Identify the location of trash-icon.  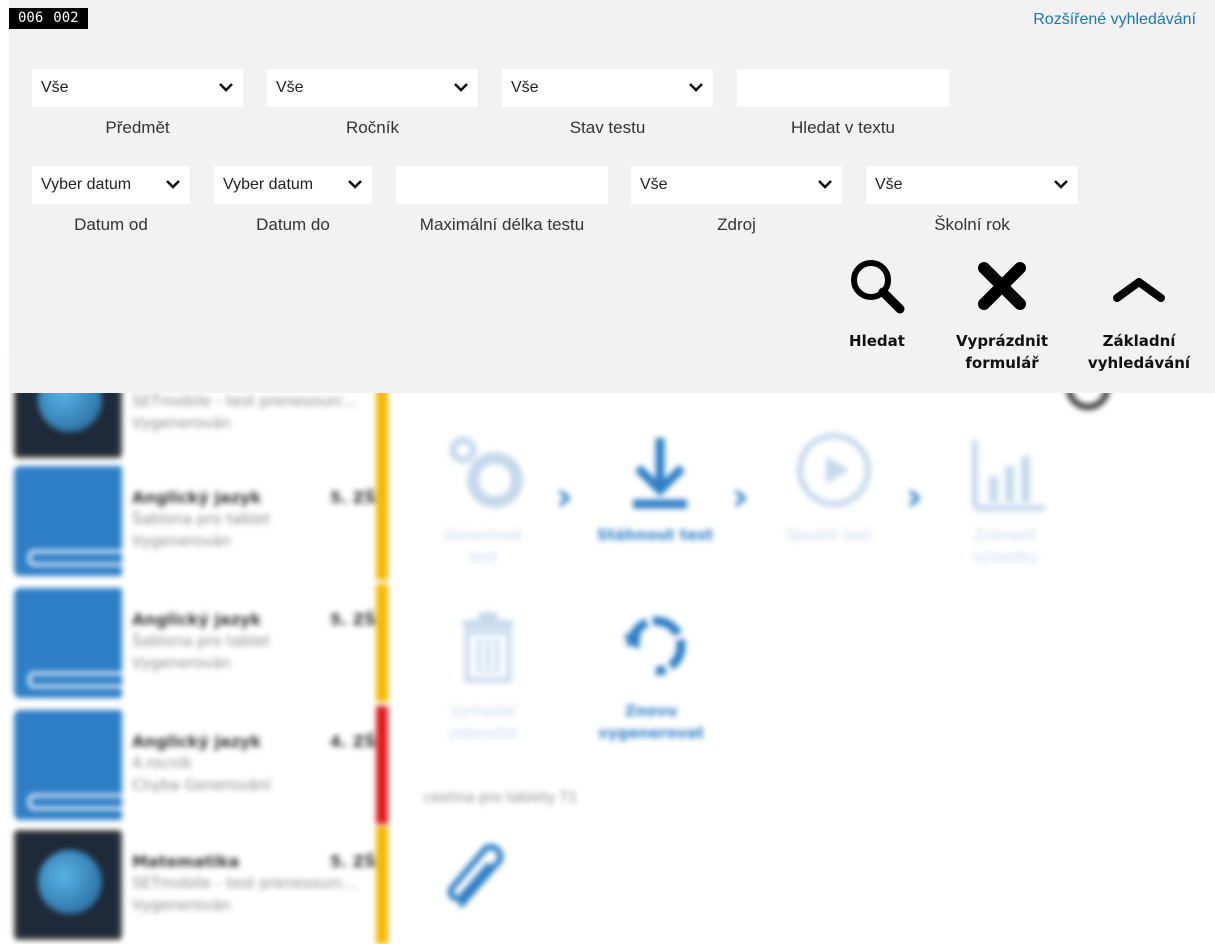
(488, 647).